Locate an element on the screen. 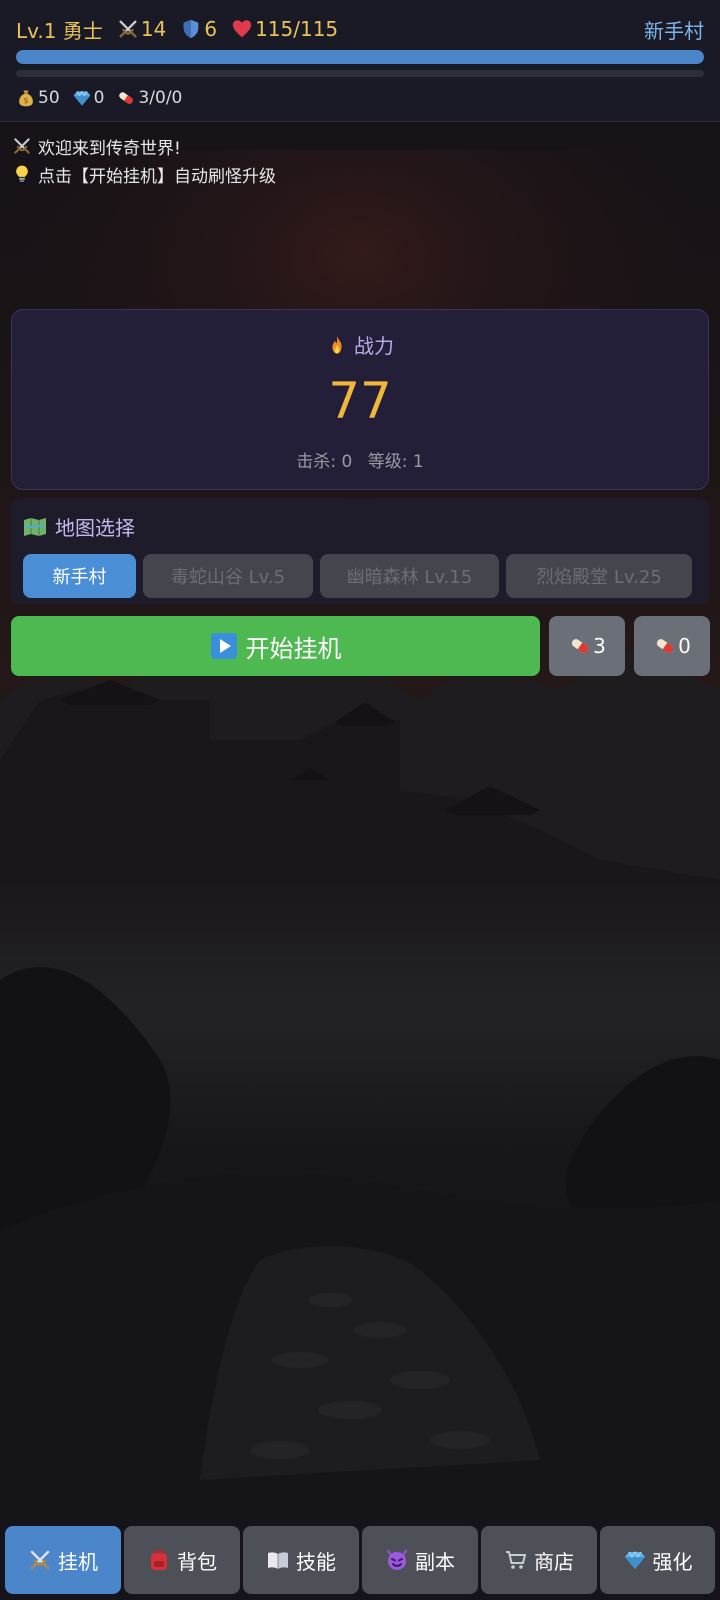 This screenshot has width=720, height=1600. kills-label: 击杀: 0 is located at coordinates (324, 462).